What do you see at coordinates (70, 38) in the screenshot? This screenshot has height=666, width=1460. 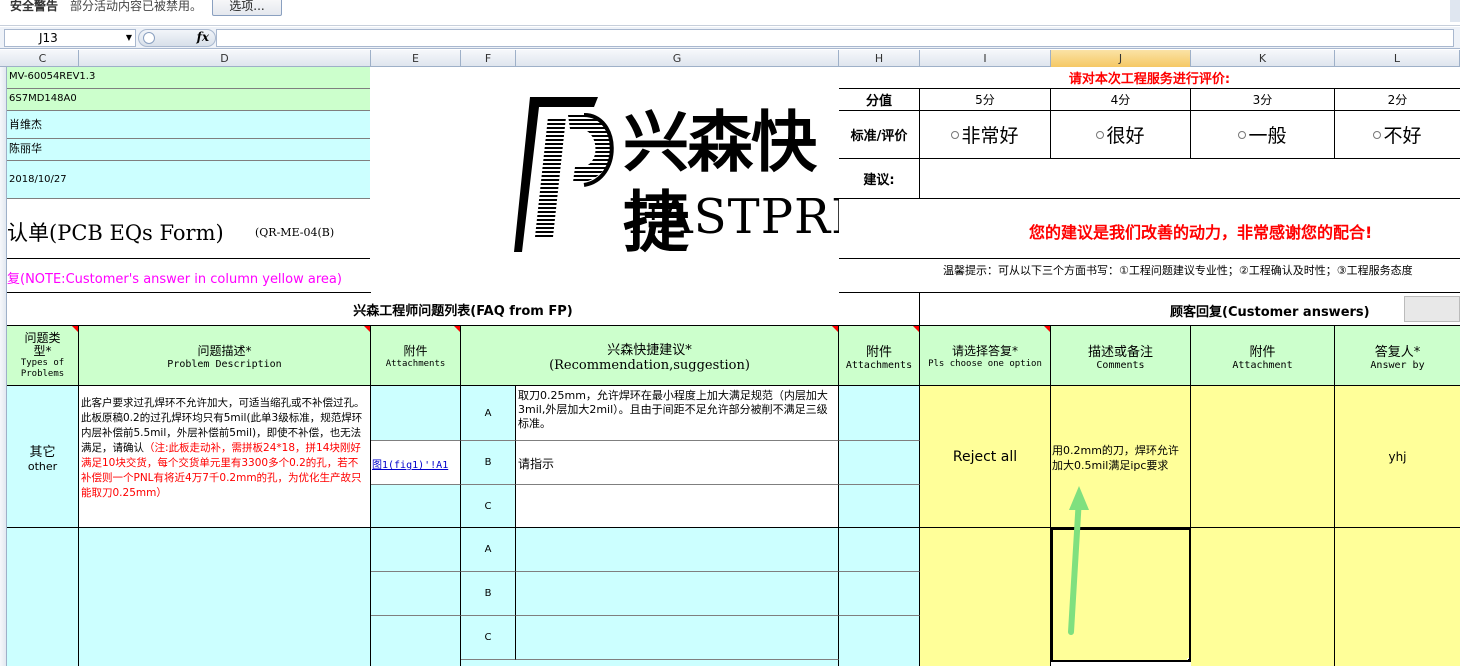 I see `name-box: J13 ▼` at bounding box center [70, 38].